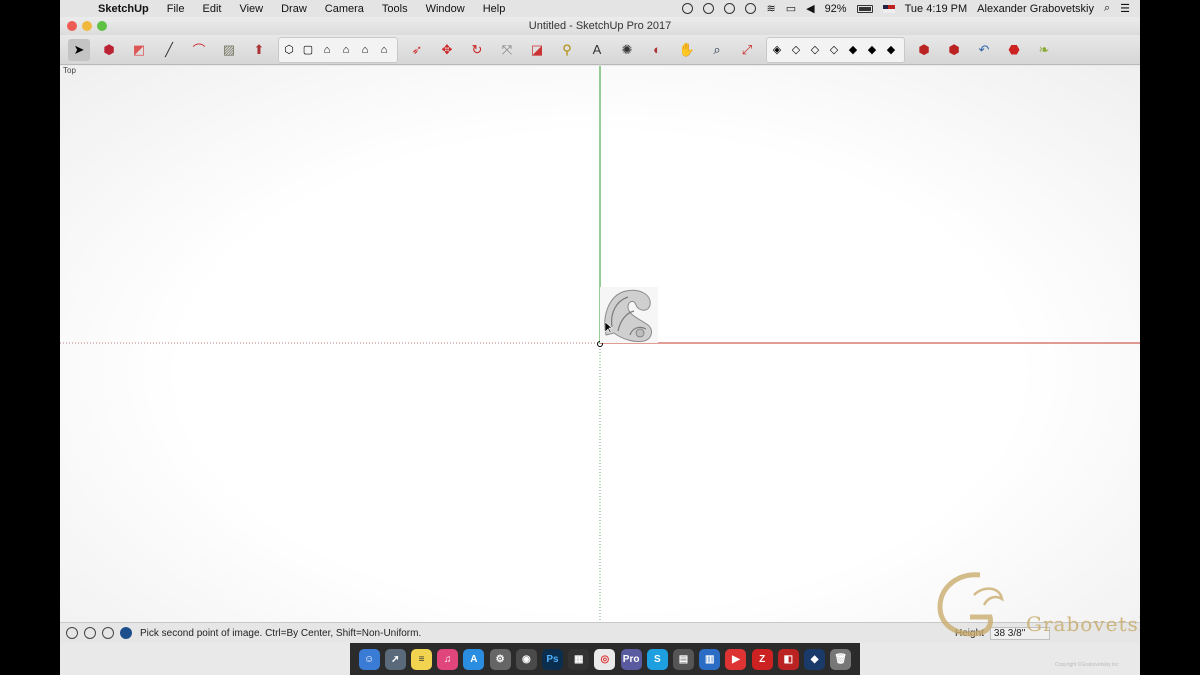 This screenshot has height=675, width=1200. What do you see at coordinates (709, 8) in the screenshot?
I see `dropbox-icon` at bounding box center [709, 8].